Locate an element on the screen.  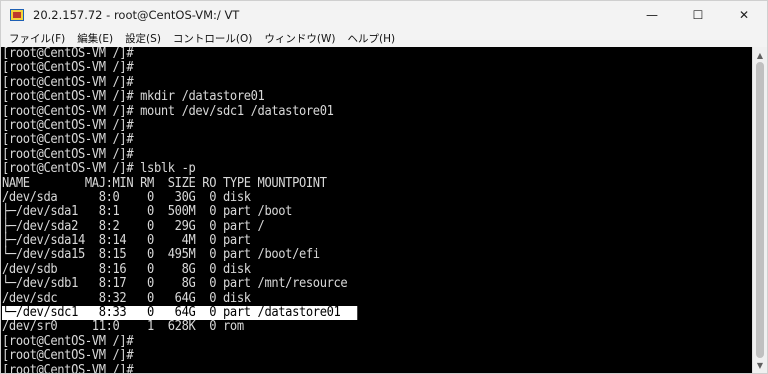
terminal-line: [root@CentOS-VM /]# lsblk -p is located at coordinates (99, 169).